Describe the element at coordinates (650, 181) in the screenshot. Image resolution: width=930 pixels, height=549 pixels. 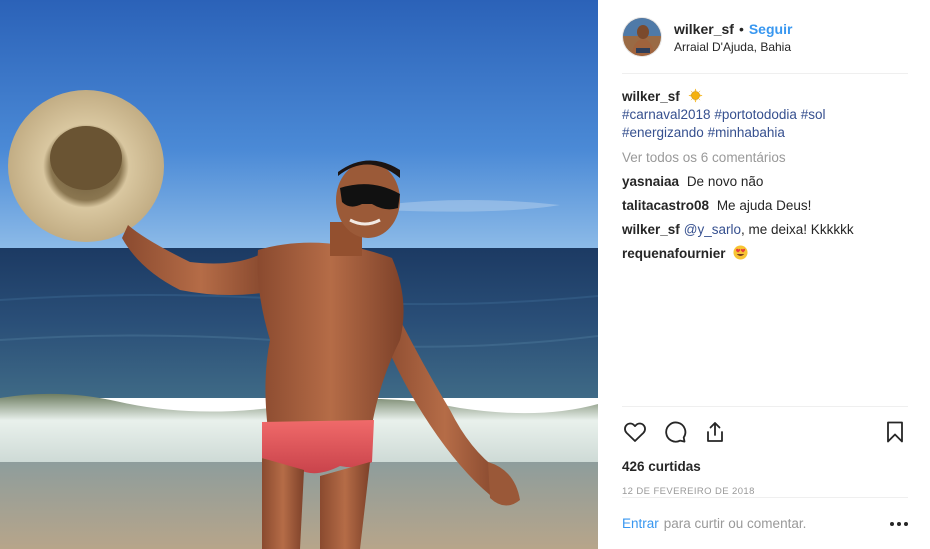
I see `comment-username: yasnaiaa` at that location.